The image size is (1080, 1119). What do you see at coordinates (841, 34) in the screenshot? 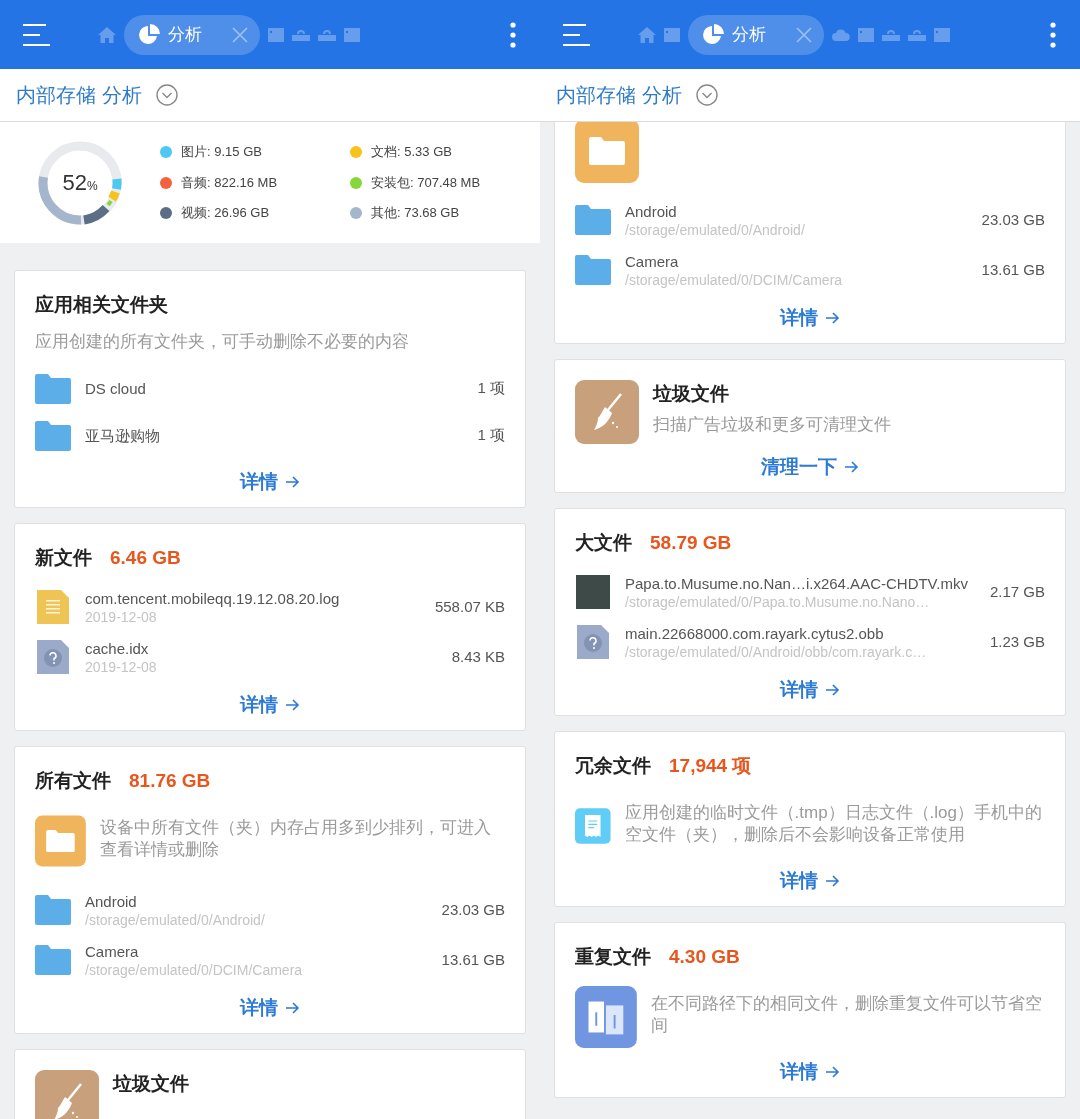
I see `cloud-icon` at bounding box center [841, 34].